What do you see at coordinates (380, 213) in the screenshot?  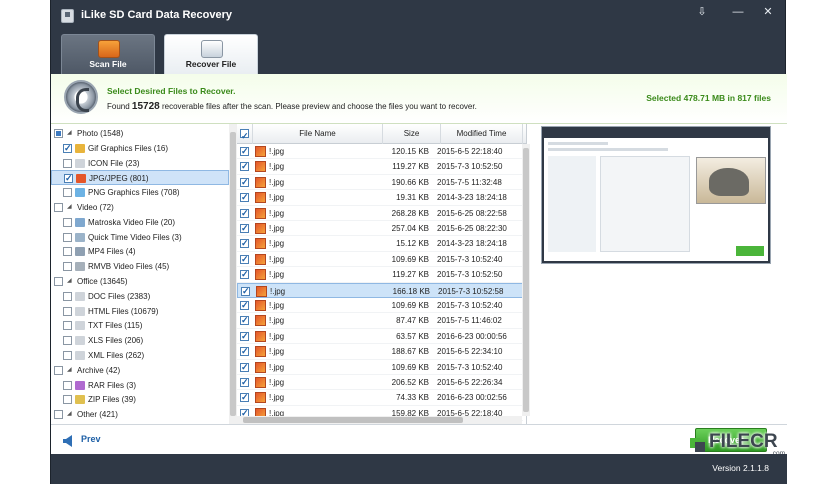 I see `file-row: !.jpg 268.28 KB 2015-6-25 08:22:58` at bounding box center [380, 213].